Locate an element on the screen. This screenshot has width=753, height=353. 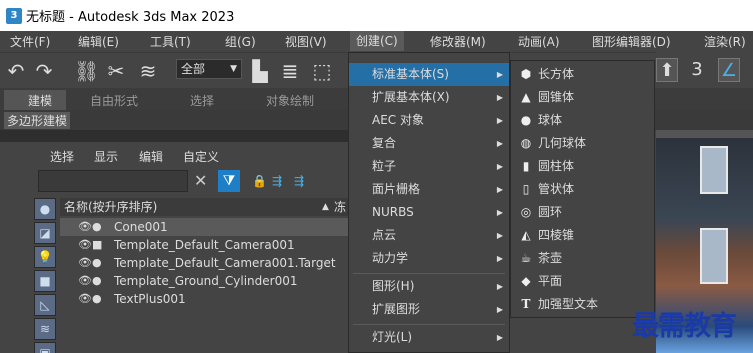
hierarchy-icon: ⇶ is located at coordinates (277, 181).